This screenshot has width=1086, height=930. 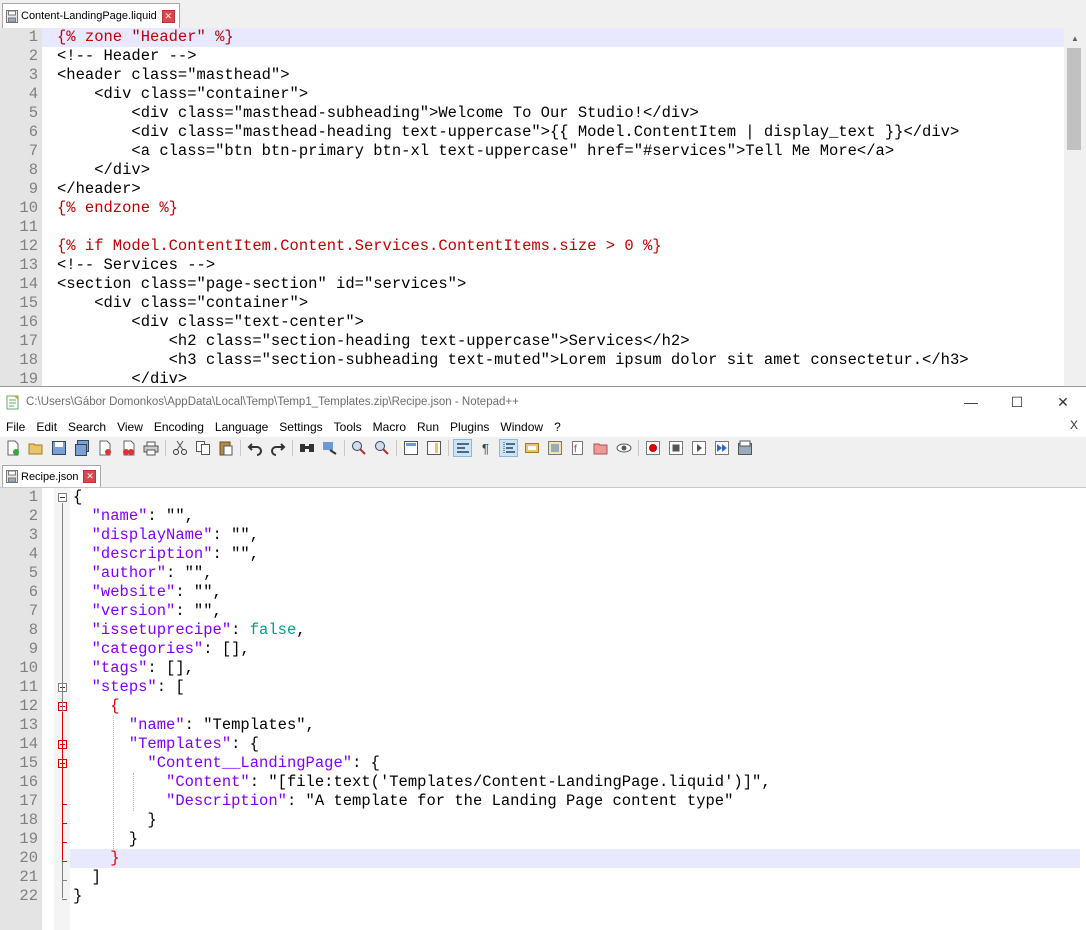 I want to click on menu-file: File, so click(x=15, y=427).